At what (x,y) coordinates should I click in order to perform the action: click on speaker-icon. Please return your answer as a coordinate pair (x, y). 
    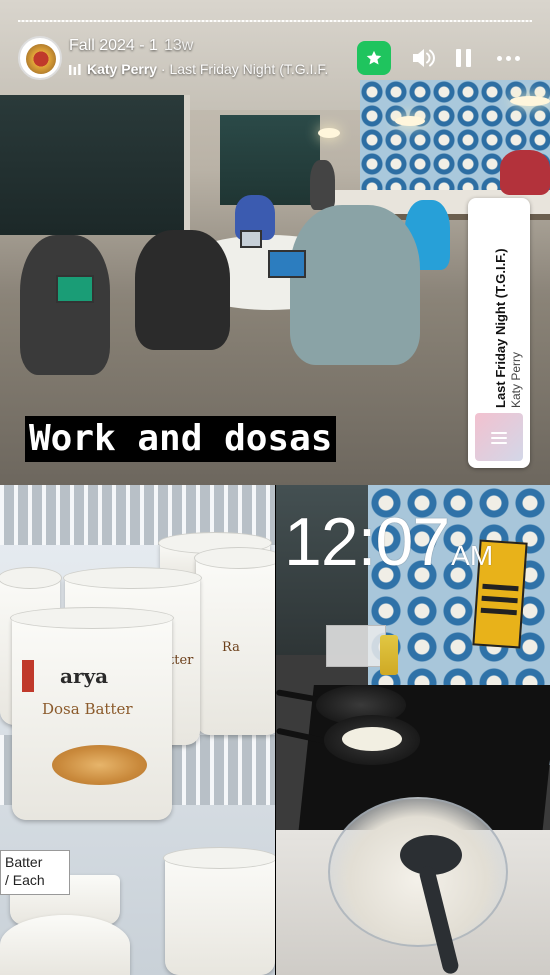
    Looking at the image, I should click on (424, 58).